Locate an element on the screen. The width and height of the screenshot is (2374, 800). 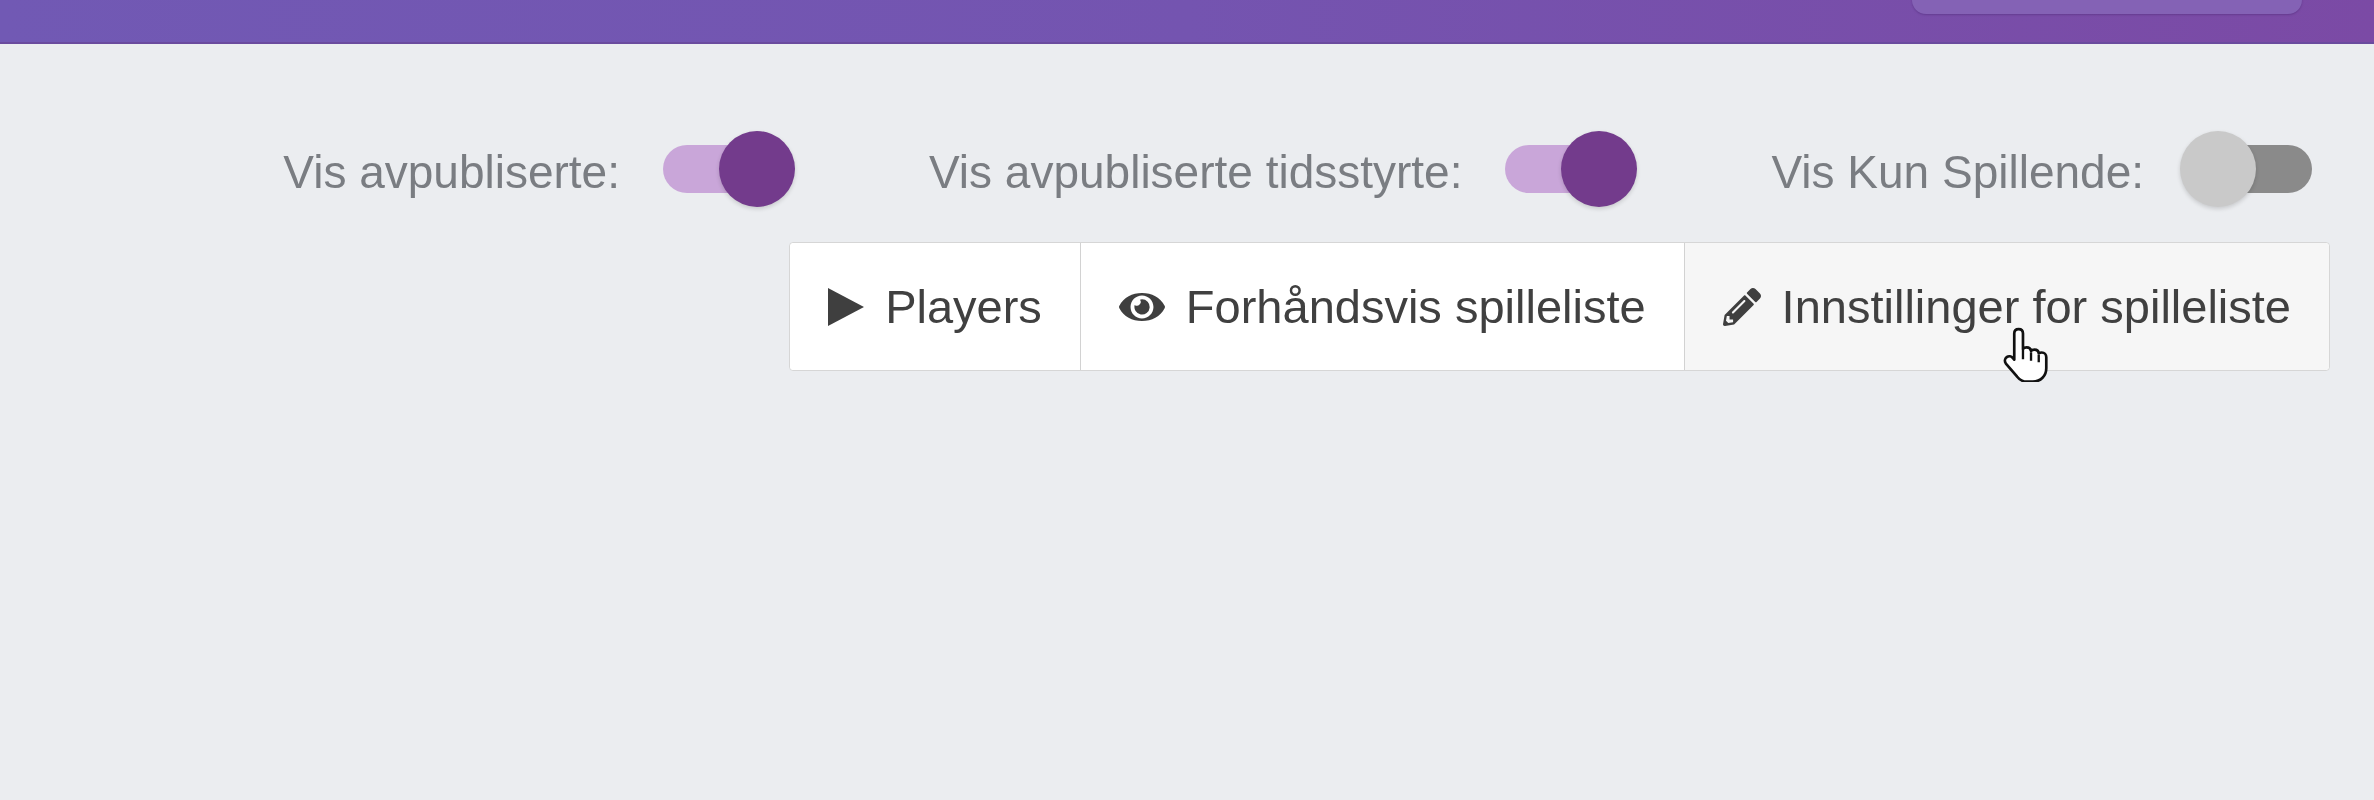
toggle-label: Vis avpubliserte: is located at coordinates (451, 172).